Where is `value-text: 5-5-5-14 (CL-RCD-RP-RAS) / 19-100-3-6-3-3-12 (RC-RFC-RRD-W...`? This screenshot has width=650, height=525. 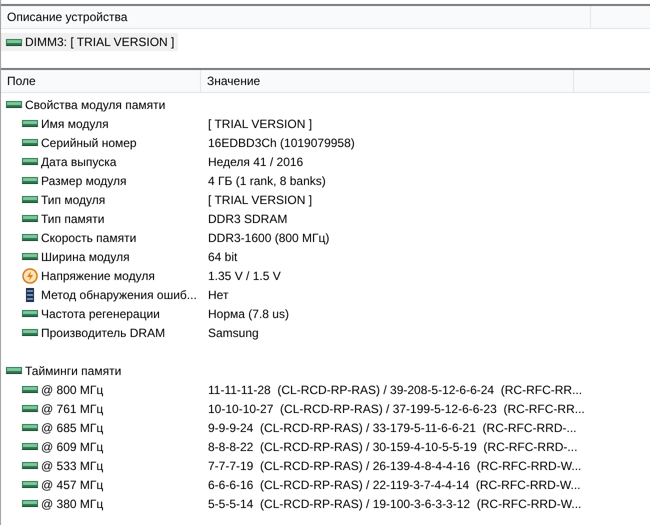 value-text: 5-5-5-14 (CL-RCD-RP-RAS) / 19-100-3-6-3-3-12 (RC-RFC-RRD-W... is located at coordinates (395, 503).